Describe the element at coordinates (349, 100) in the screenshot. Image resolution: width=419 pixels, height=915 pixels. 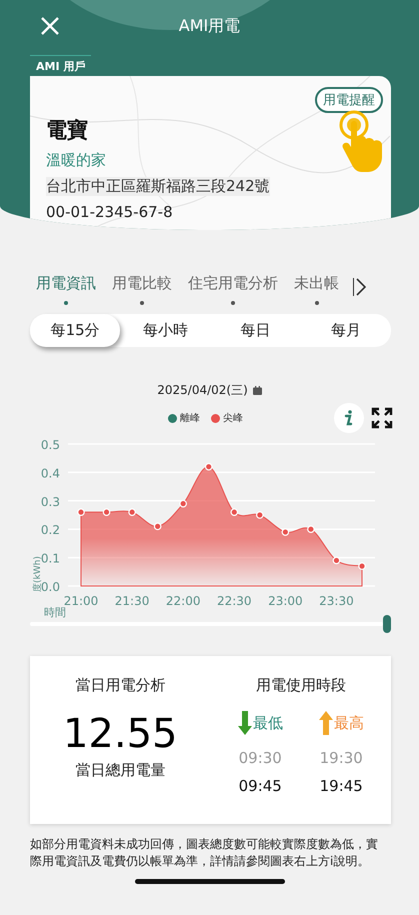
I see `alert-button: 用電提醒` at that location.